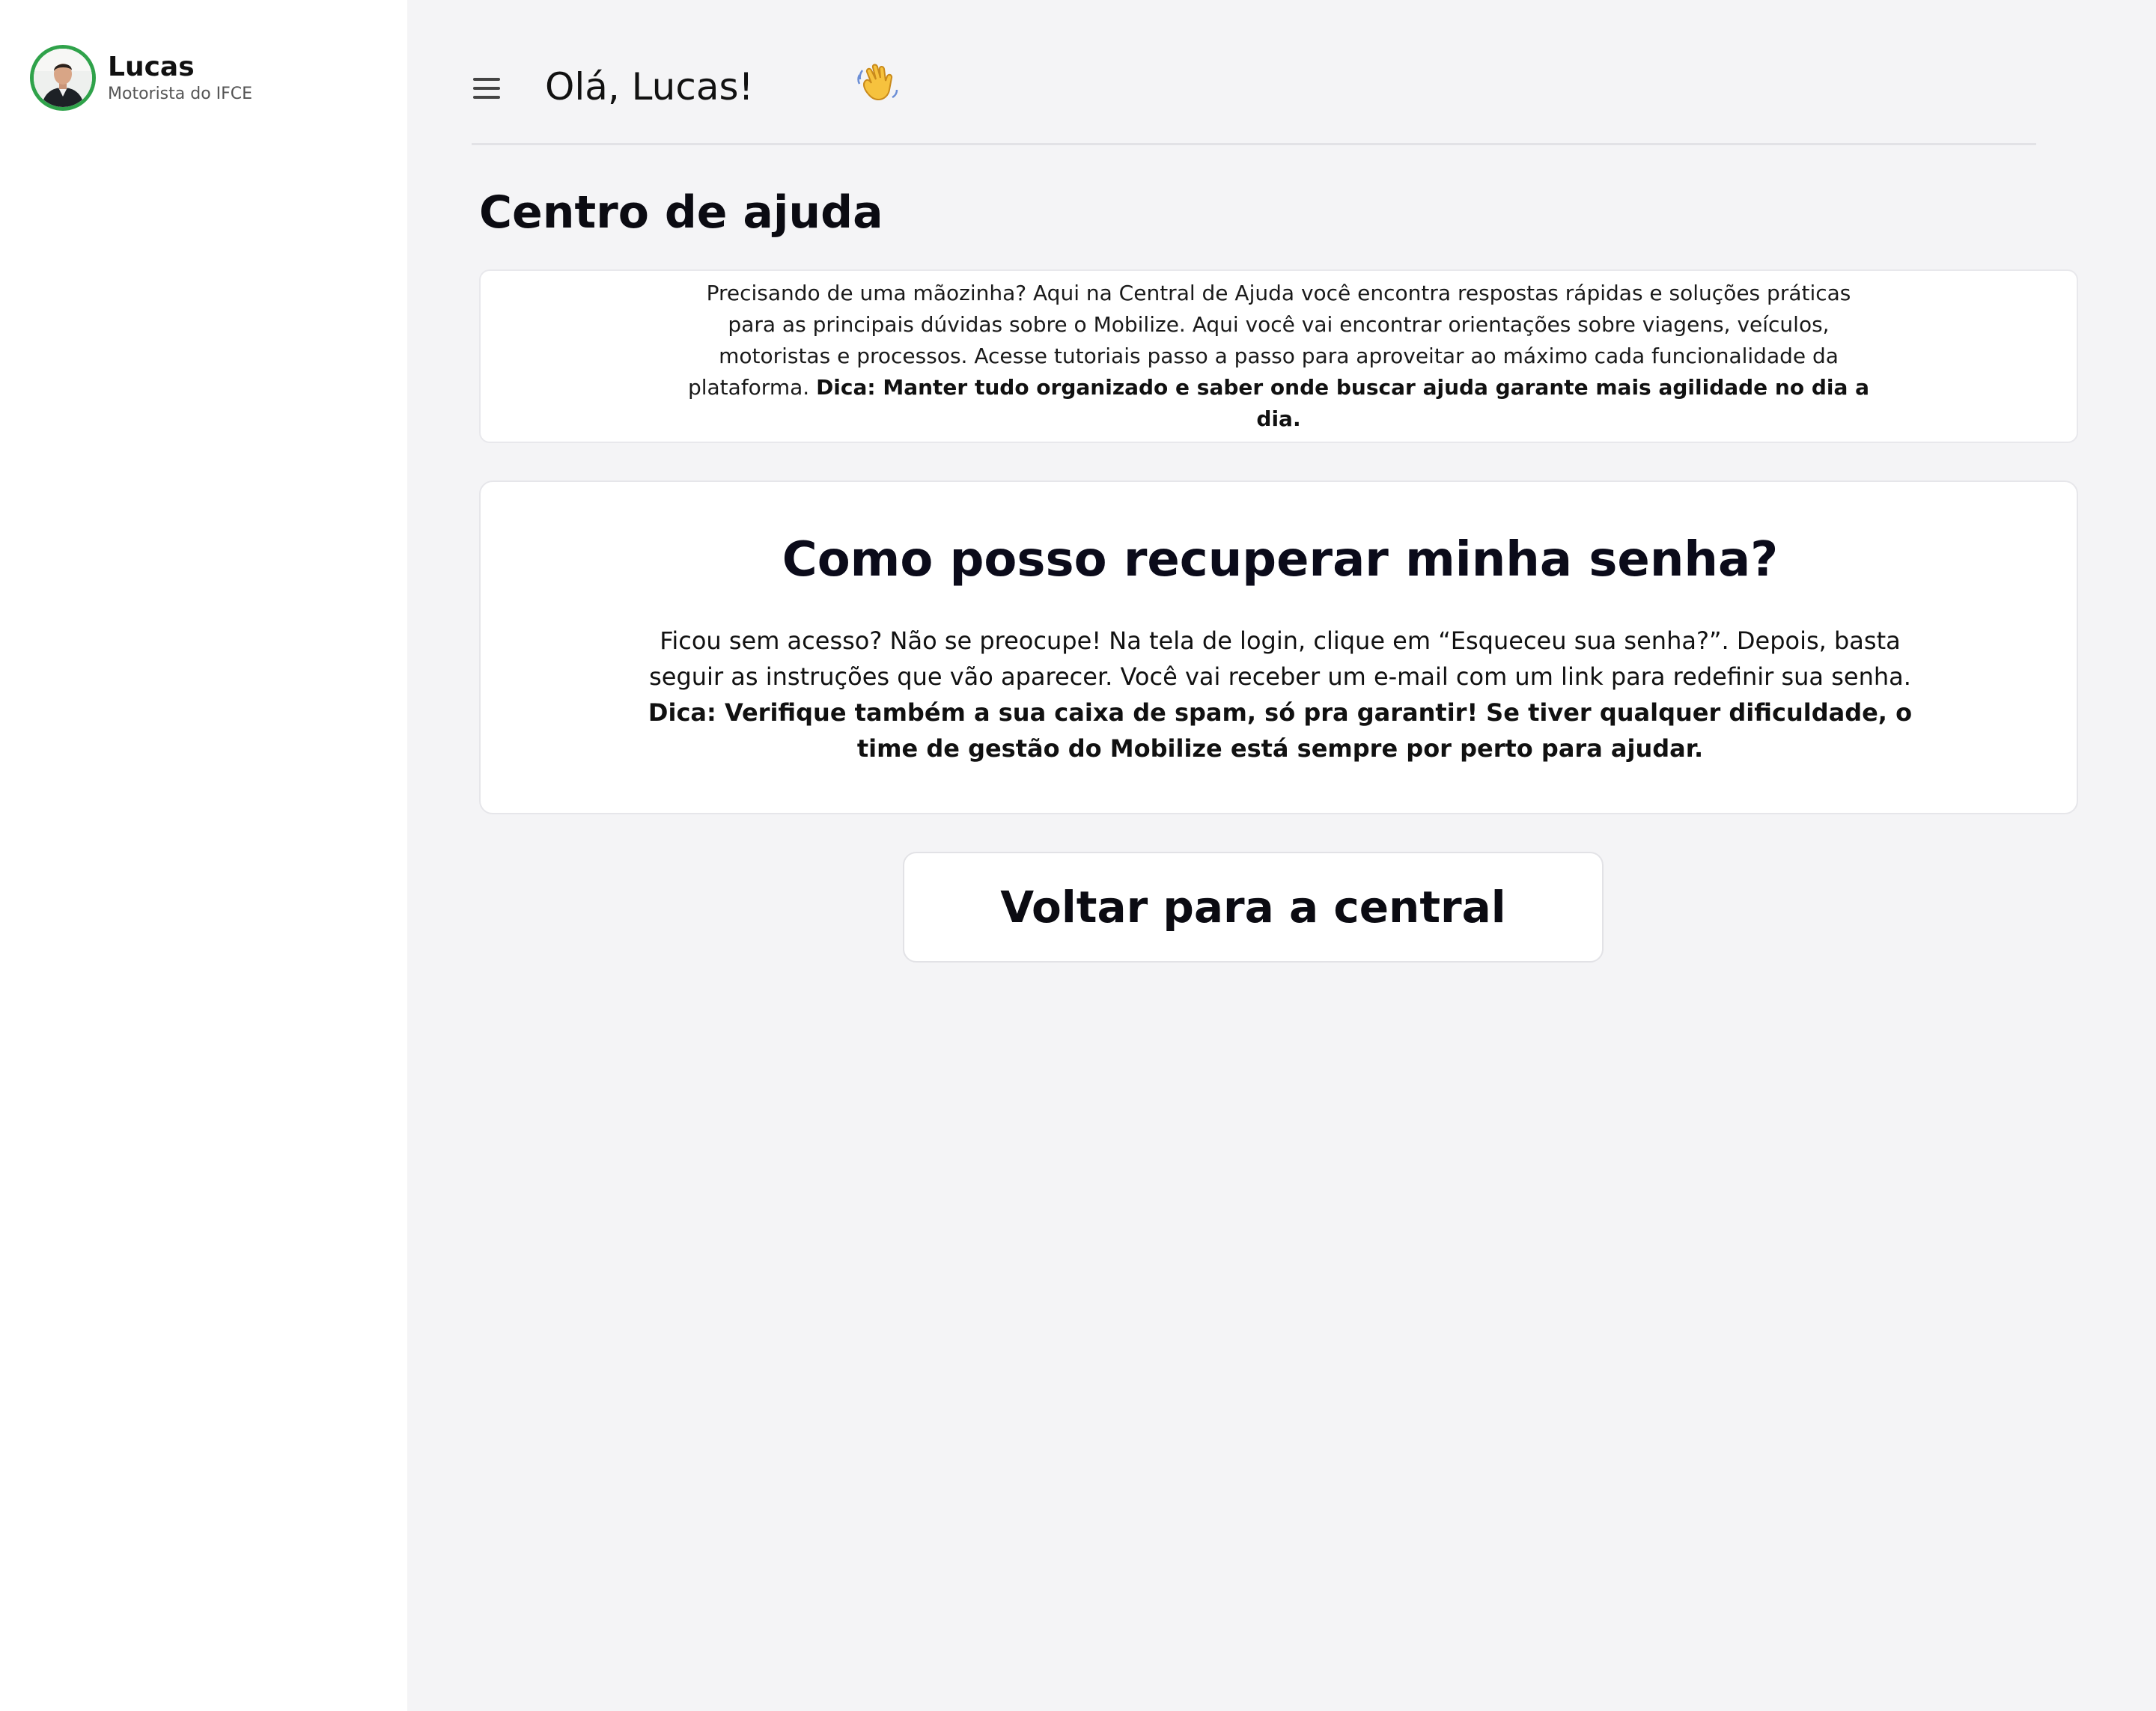  What do you see at coordinates (151, 67) in the screenshot?
I see `user-name: Lucas` at bounding box center [151, 67].